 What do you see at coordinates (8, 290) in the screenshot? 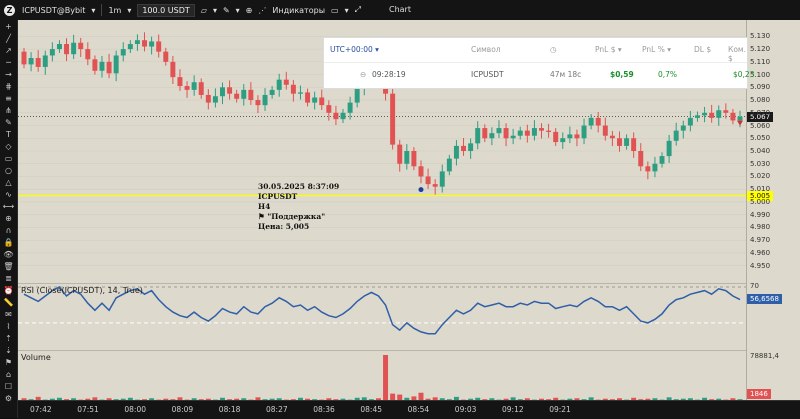
I see `alert-tool-icon: ⏰` at bounding box center [8, 290].